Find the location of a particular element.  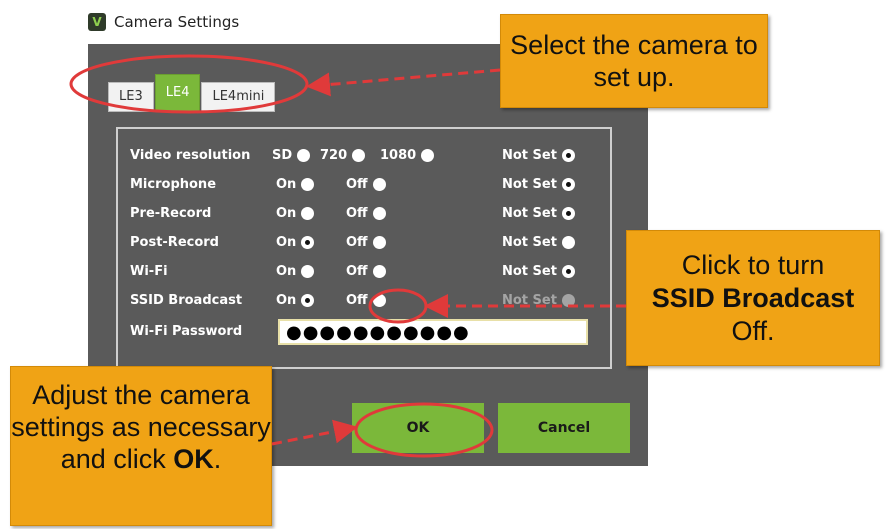

wifi-password-label: Wi-Fi Password is located at coordinates (186, 331).